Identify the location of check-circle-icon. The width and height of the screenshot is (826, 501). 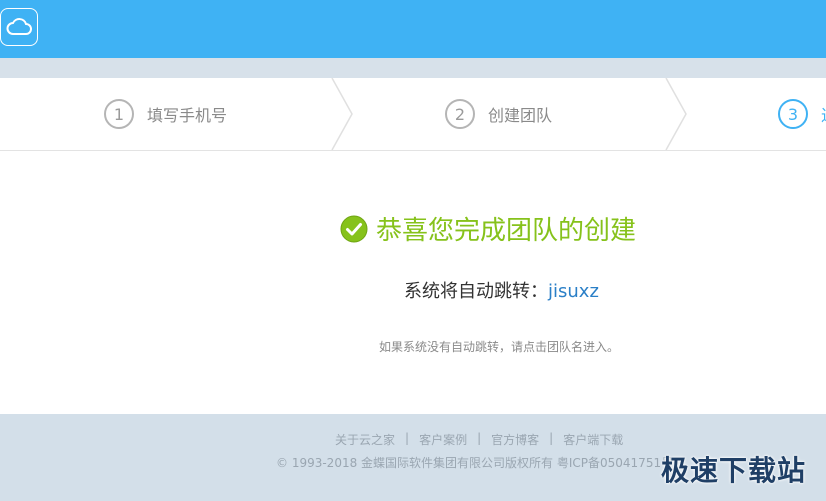
(354, 228).